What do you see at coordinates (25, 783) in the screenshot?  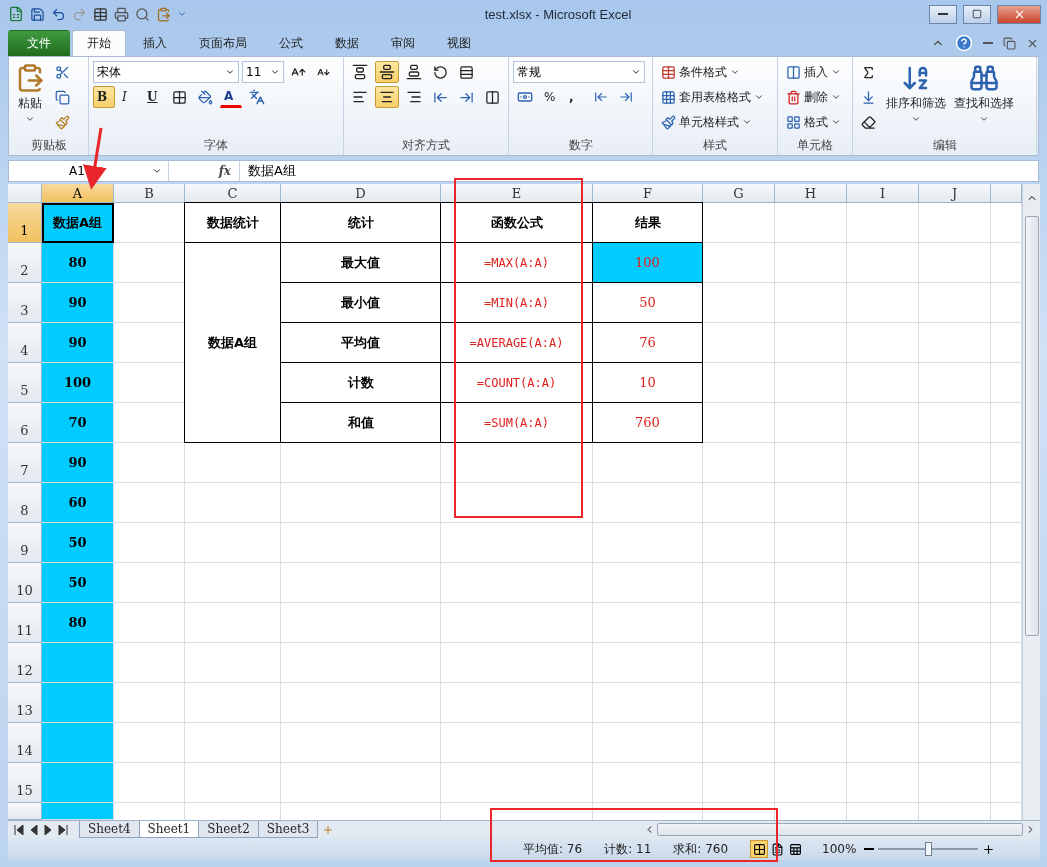 I see `row-header: 15` at bounding box center [25, 783].